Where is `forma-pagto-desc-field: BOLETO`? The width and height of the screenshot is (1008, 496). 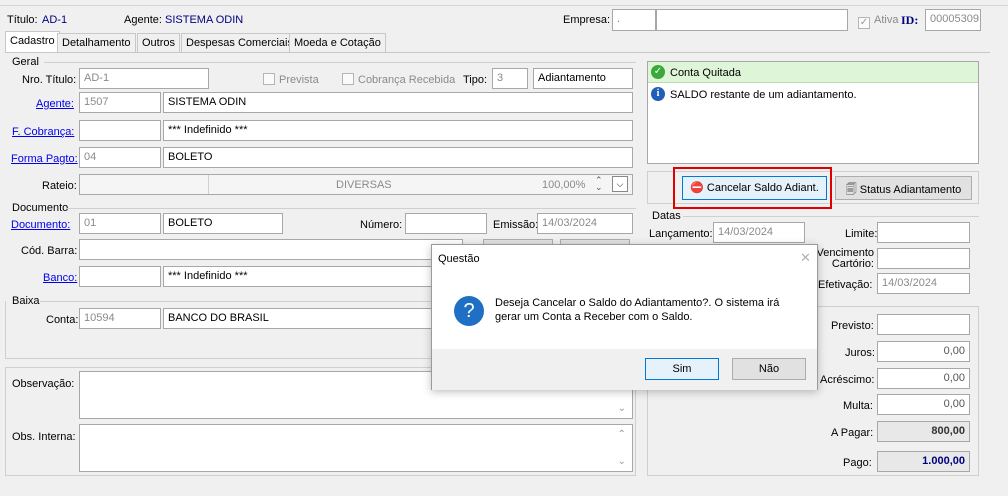
forma-pagto-desc-field: BOLETO is located at coordinates (398, 157).